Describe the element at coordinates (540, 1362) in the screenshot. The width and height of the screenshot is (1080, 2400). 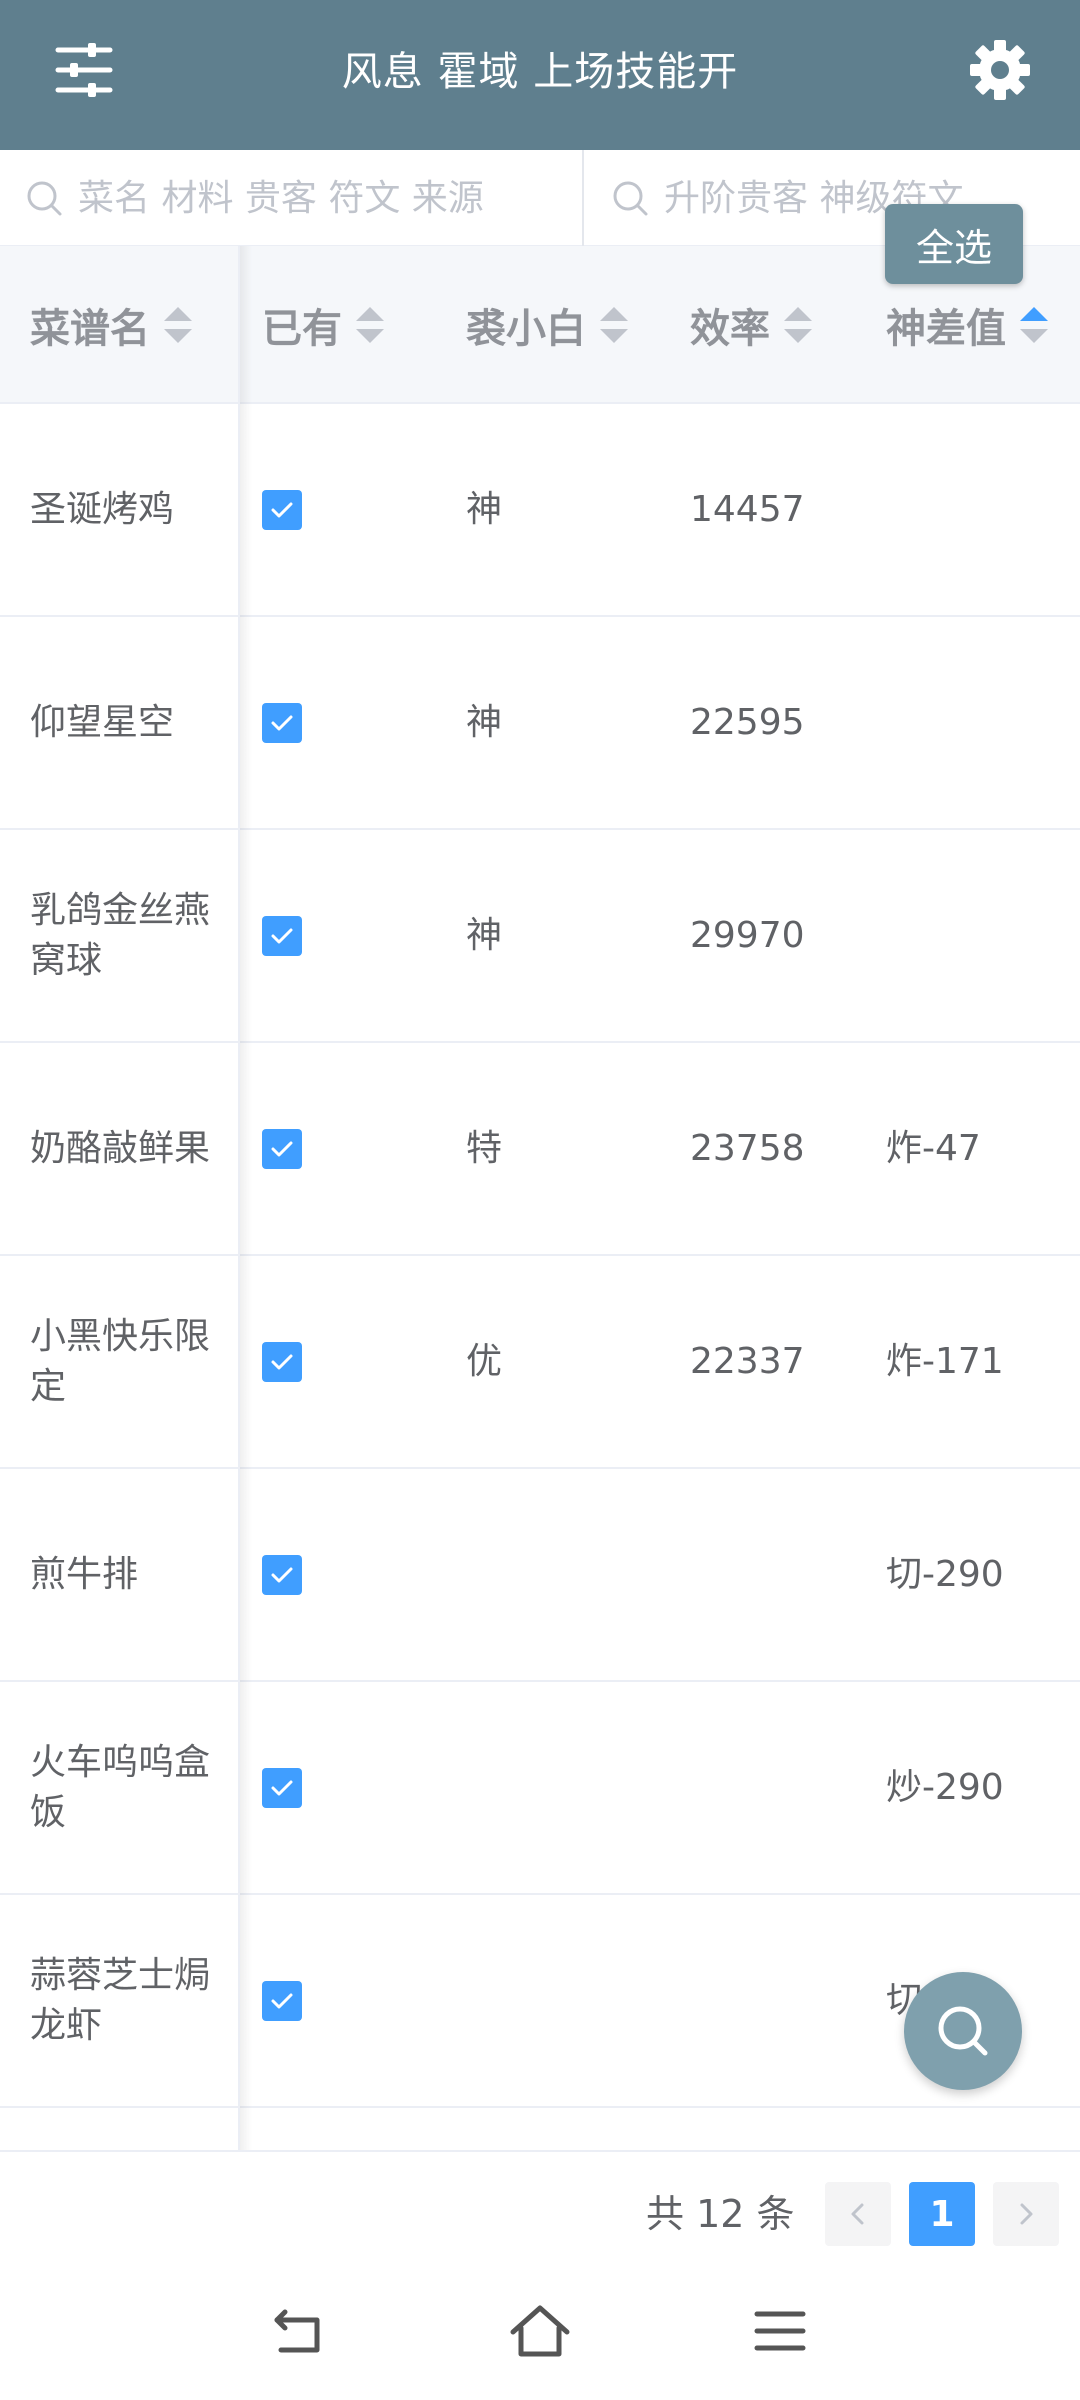
I see `table-row: 小黑快乐限定 优 22337 炸-171` at that location.